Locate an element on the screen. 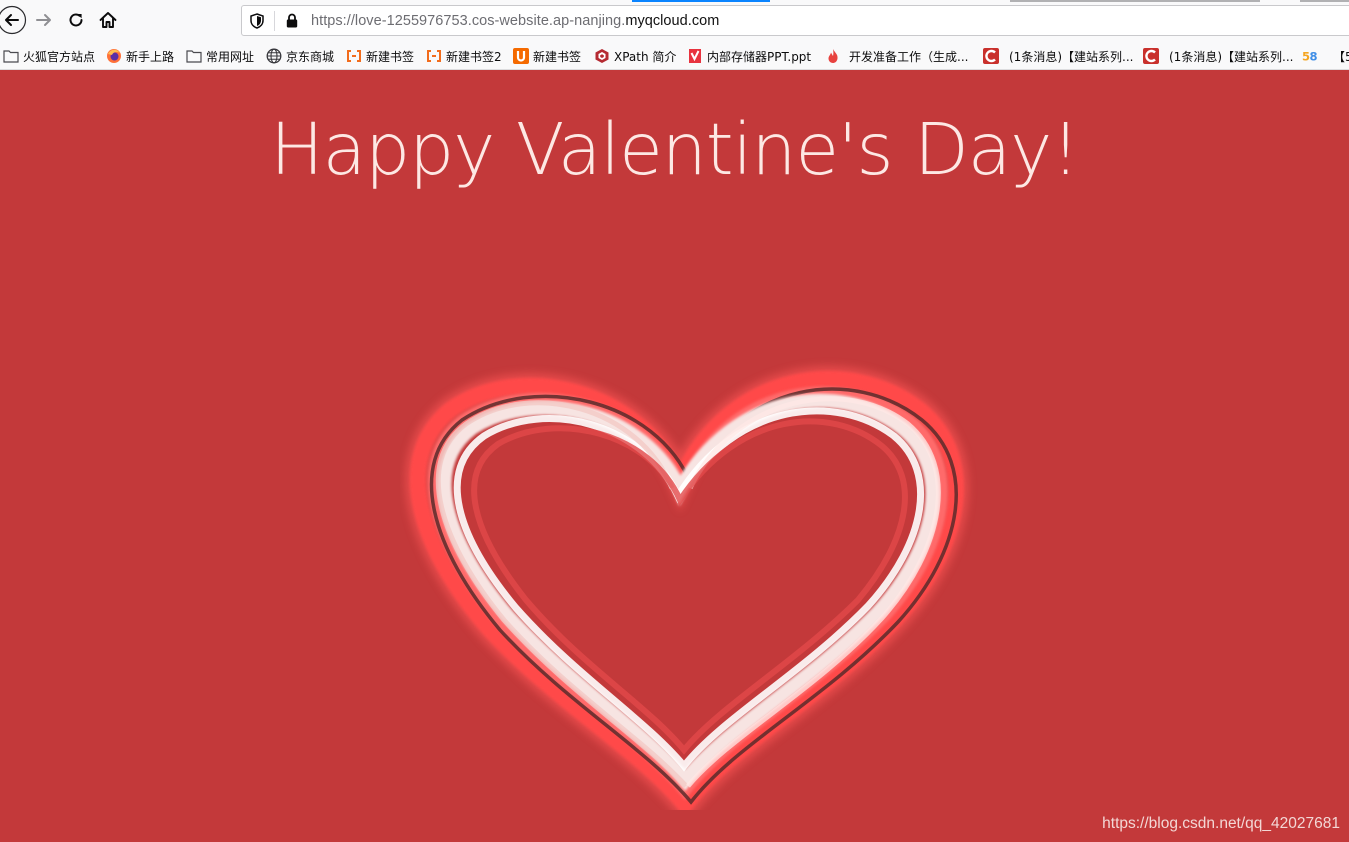 The height and width of the screenshot is (842, 1349). bookmark-internal-memory-ppt: 内部存储器PPT.ppt is located at coordinates (749, 56).